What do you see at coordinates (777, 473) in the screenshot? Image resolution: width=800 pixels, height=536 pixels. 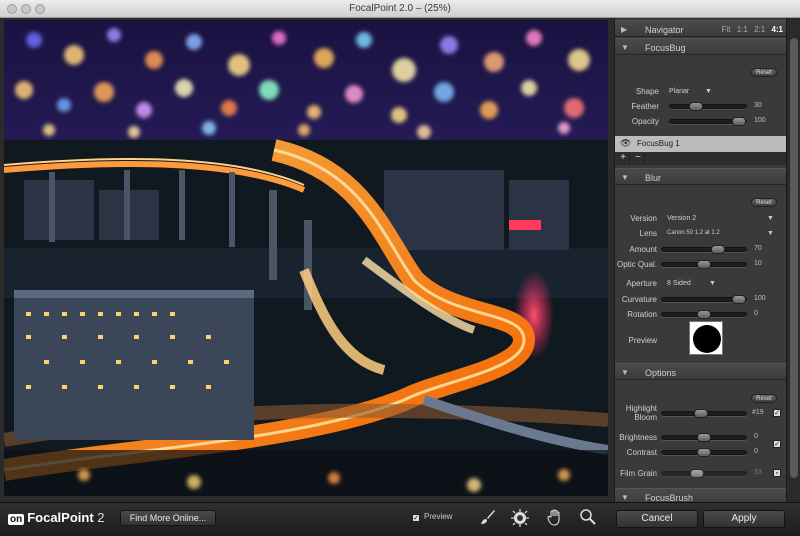 I see `film-grain-checkbox: ▪` at bounding box center [777, 473].